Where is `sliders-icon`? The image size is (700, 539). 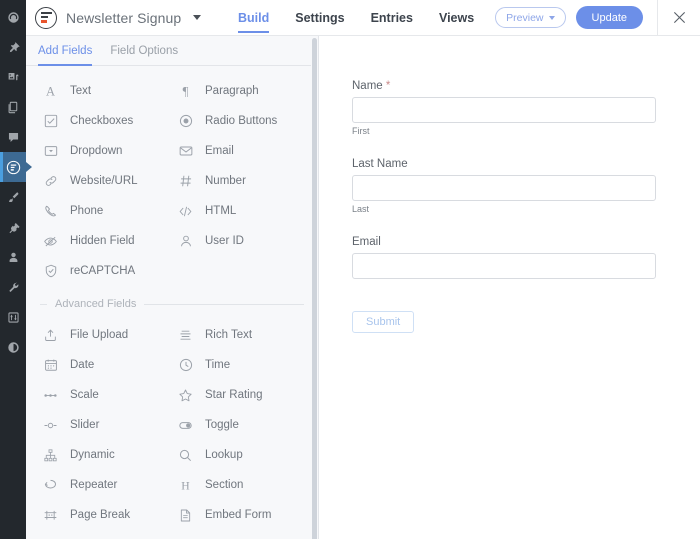 sliders-icon is located at coordinates (13, 317).